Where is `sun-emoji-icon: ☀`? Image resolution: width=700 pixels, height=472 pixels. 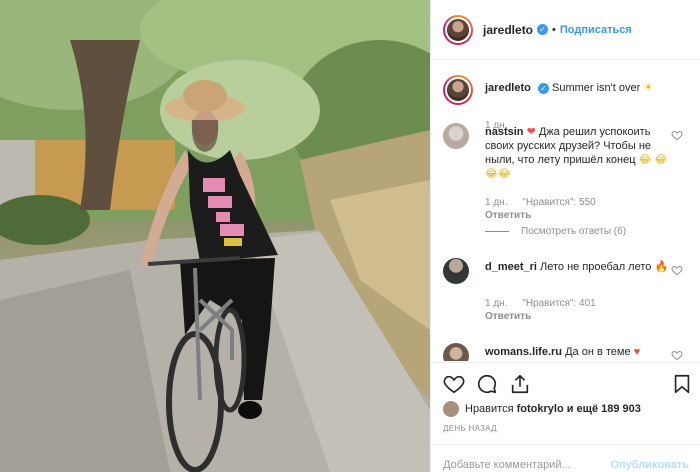 sun-emoji-icon: ☀ is located at coordinates (648, 88).